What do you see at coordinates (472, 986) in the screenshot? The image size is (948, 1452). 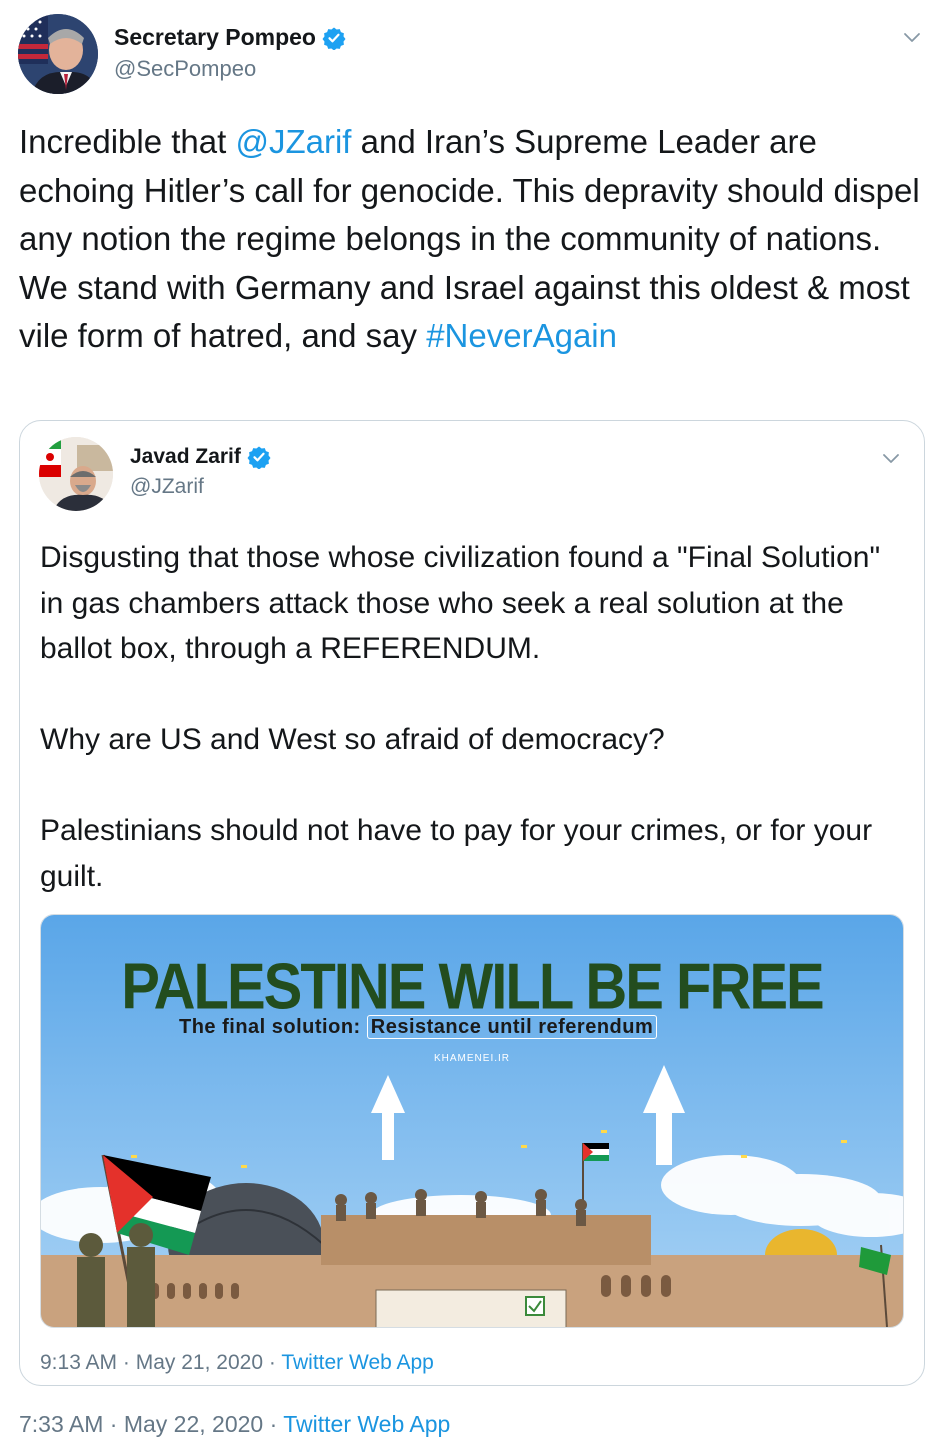 I see `poster-headline: PALESTINE WILL BE FREE` at bounding box center [472, 986].